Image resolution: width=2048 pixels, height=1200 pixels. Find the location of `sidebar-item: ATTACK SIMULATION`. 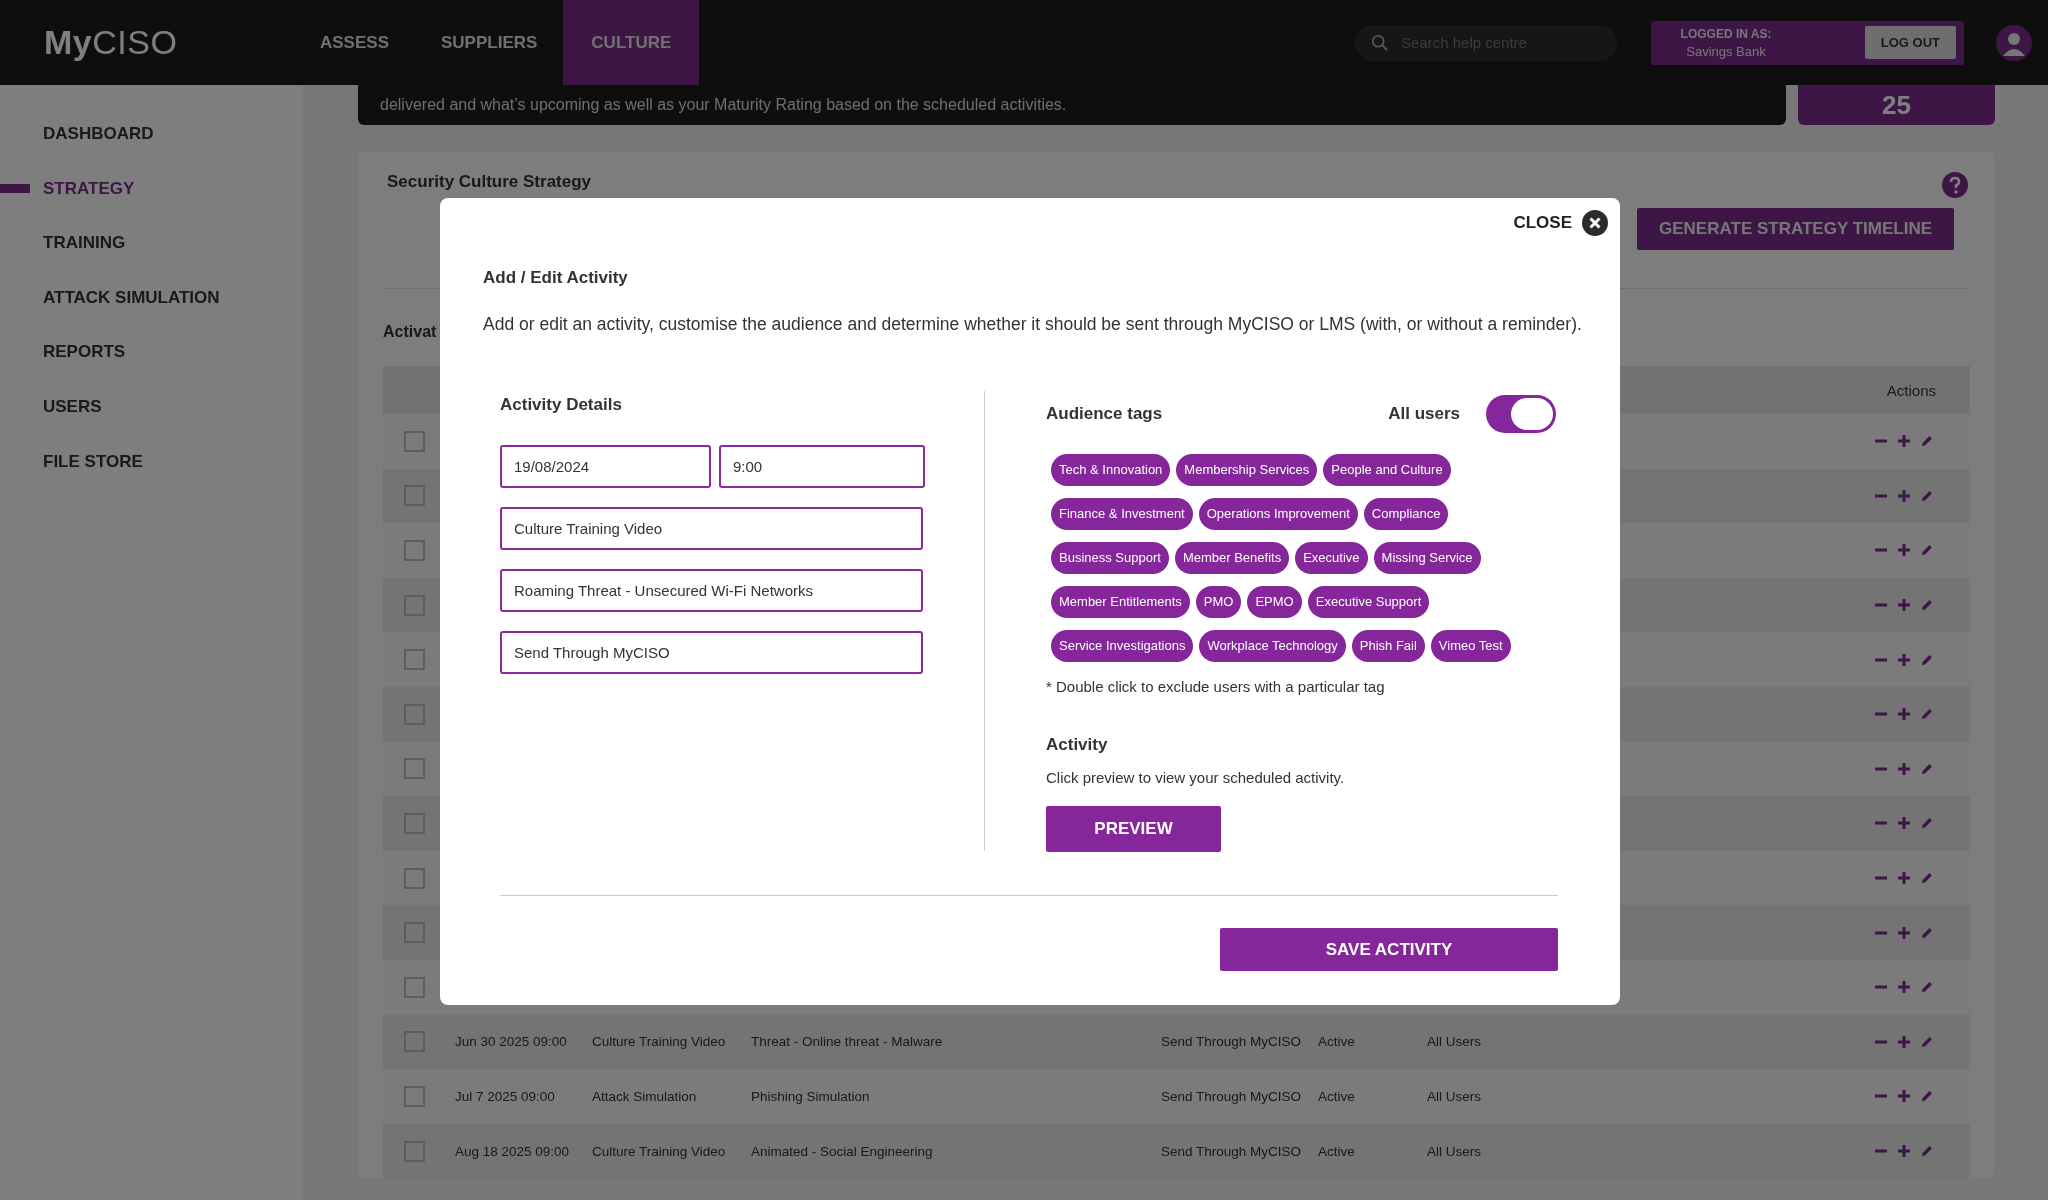

sidebar-item: ATTACK SIMULATION is located at coordinates (151, 314).